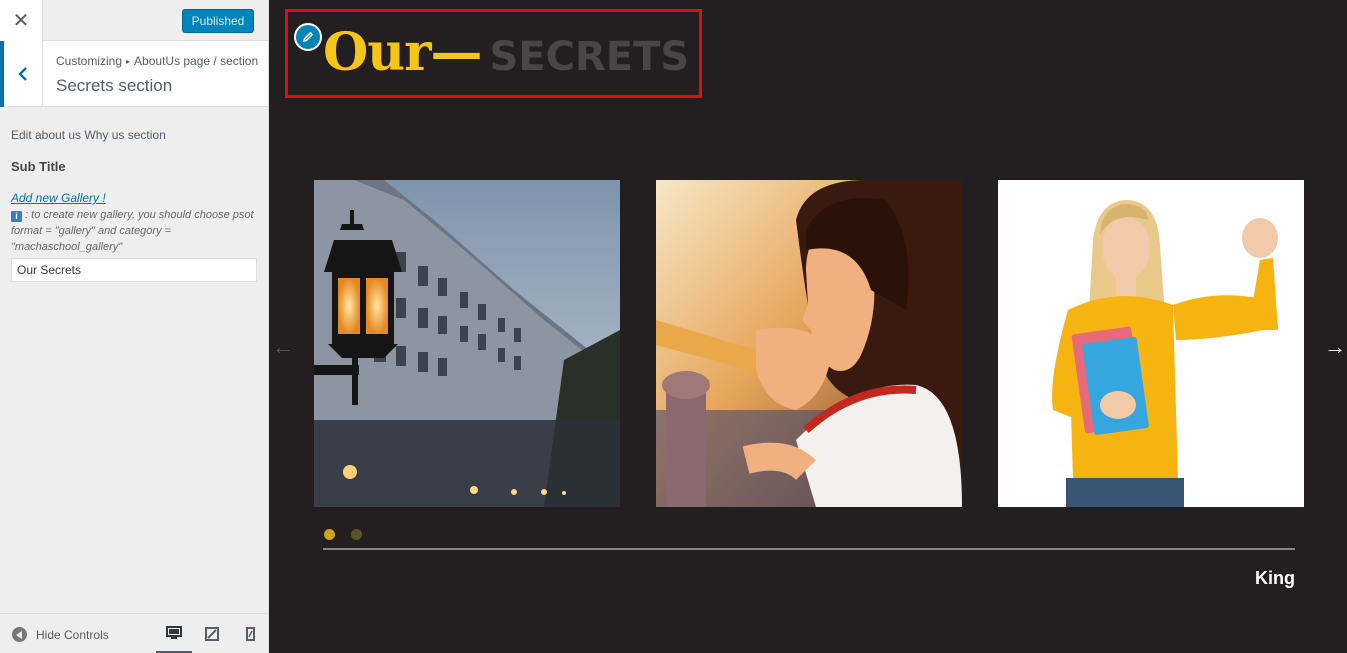  Describe the element at coordinates (196, 61) in the screenshot. I see `breadcrumb-path: AboutUs page / section` at that location.